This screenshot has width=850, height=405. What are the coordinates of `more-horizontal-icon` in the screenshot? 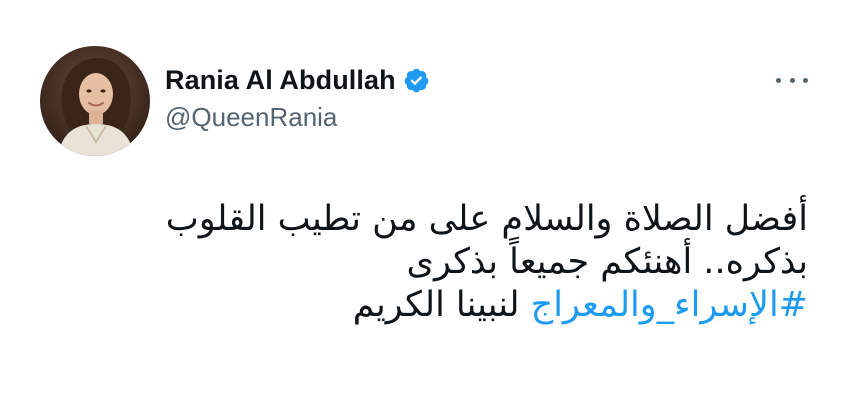 It's located at (792, 80).